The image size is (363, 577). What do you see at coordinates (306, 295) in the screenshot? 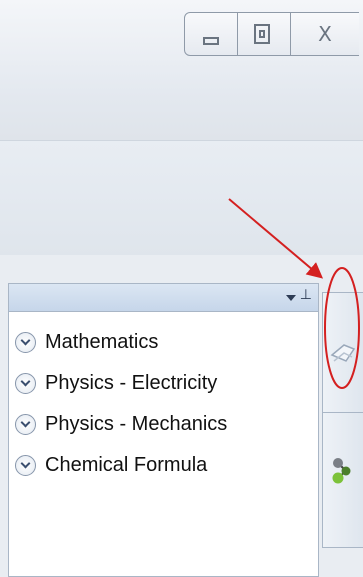
I see `pin-icon: ⊥` at bounding box center [306, 295].